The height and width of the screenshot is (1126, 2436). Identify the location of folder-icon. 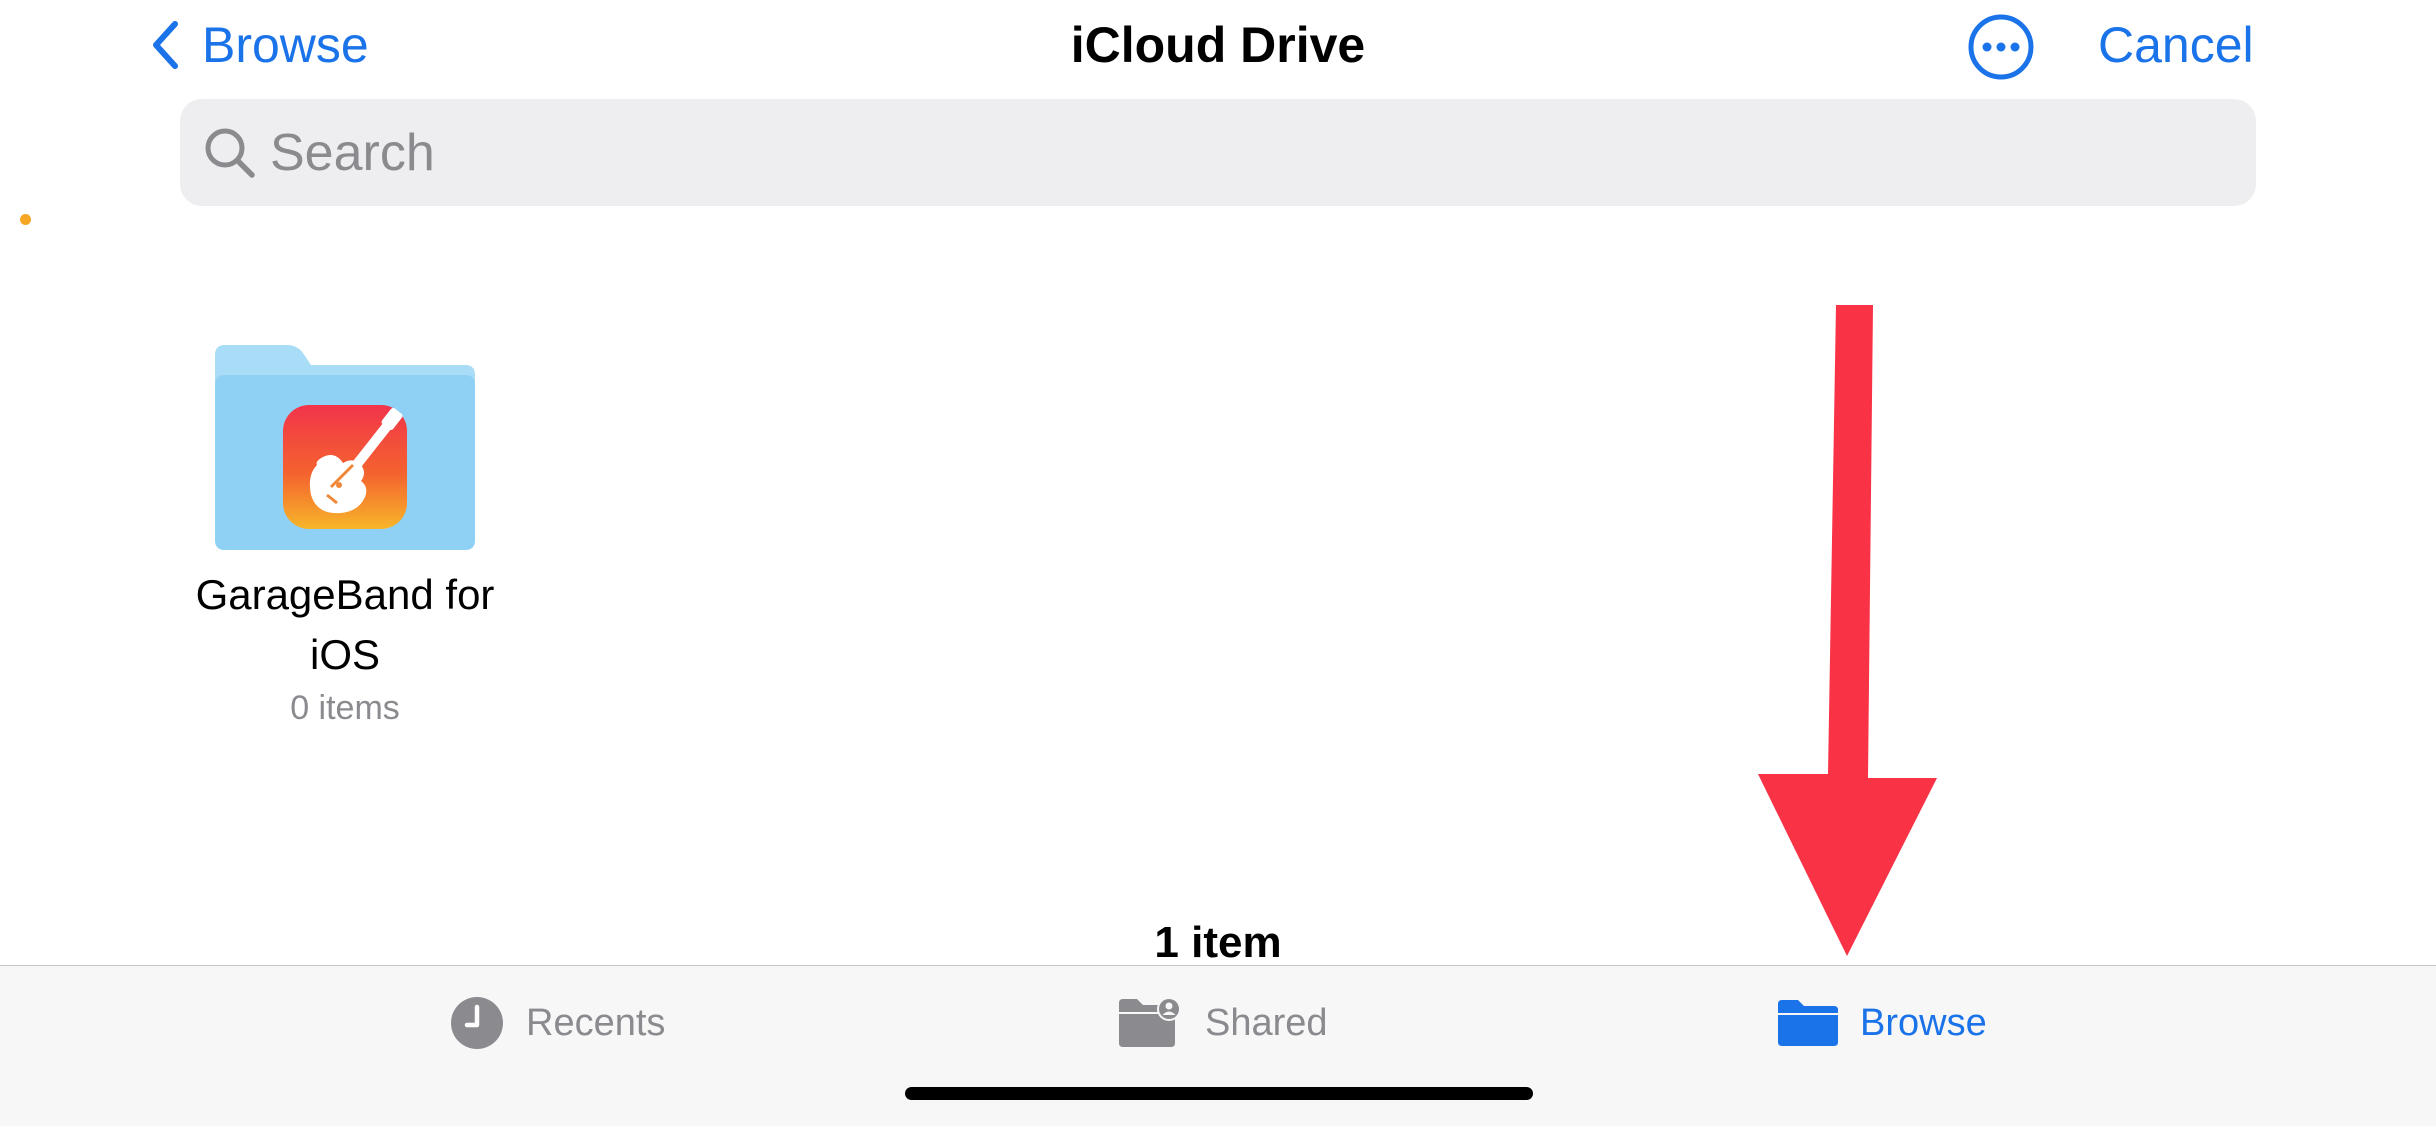
(1808, 1023).